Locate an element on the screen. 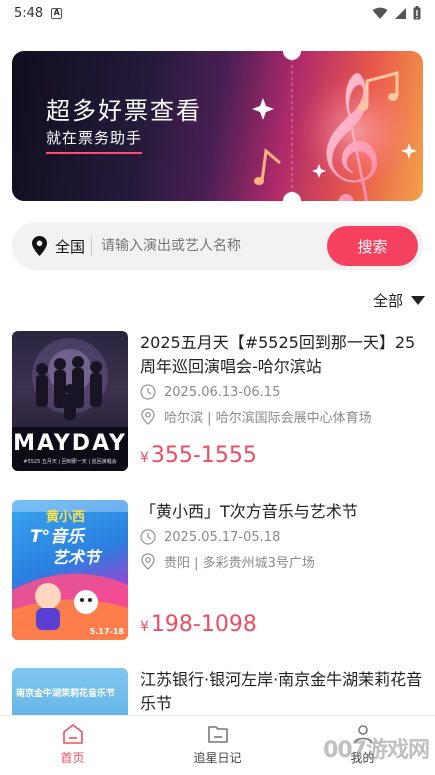  filter-label: 全部 is located at coordinates (387, 301).